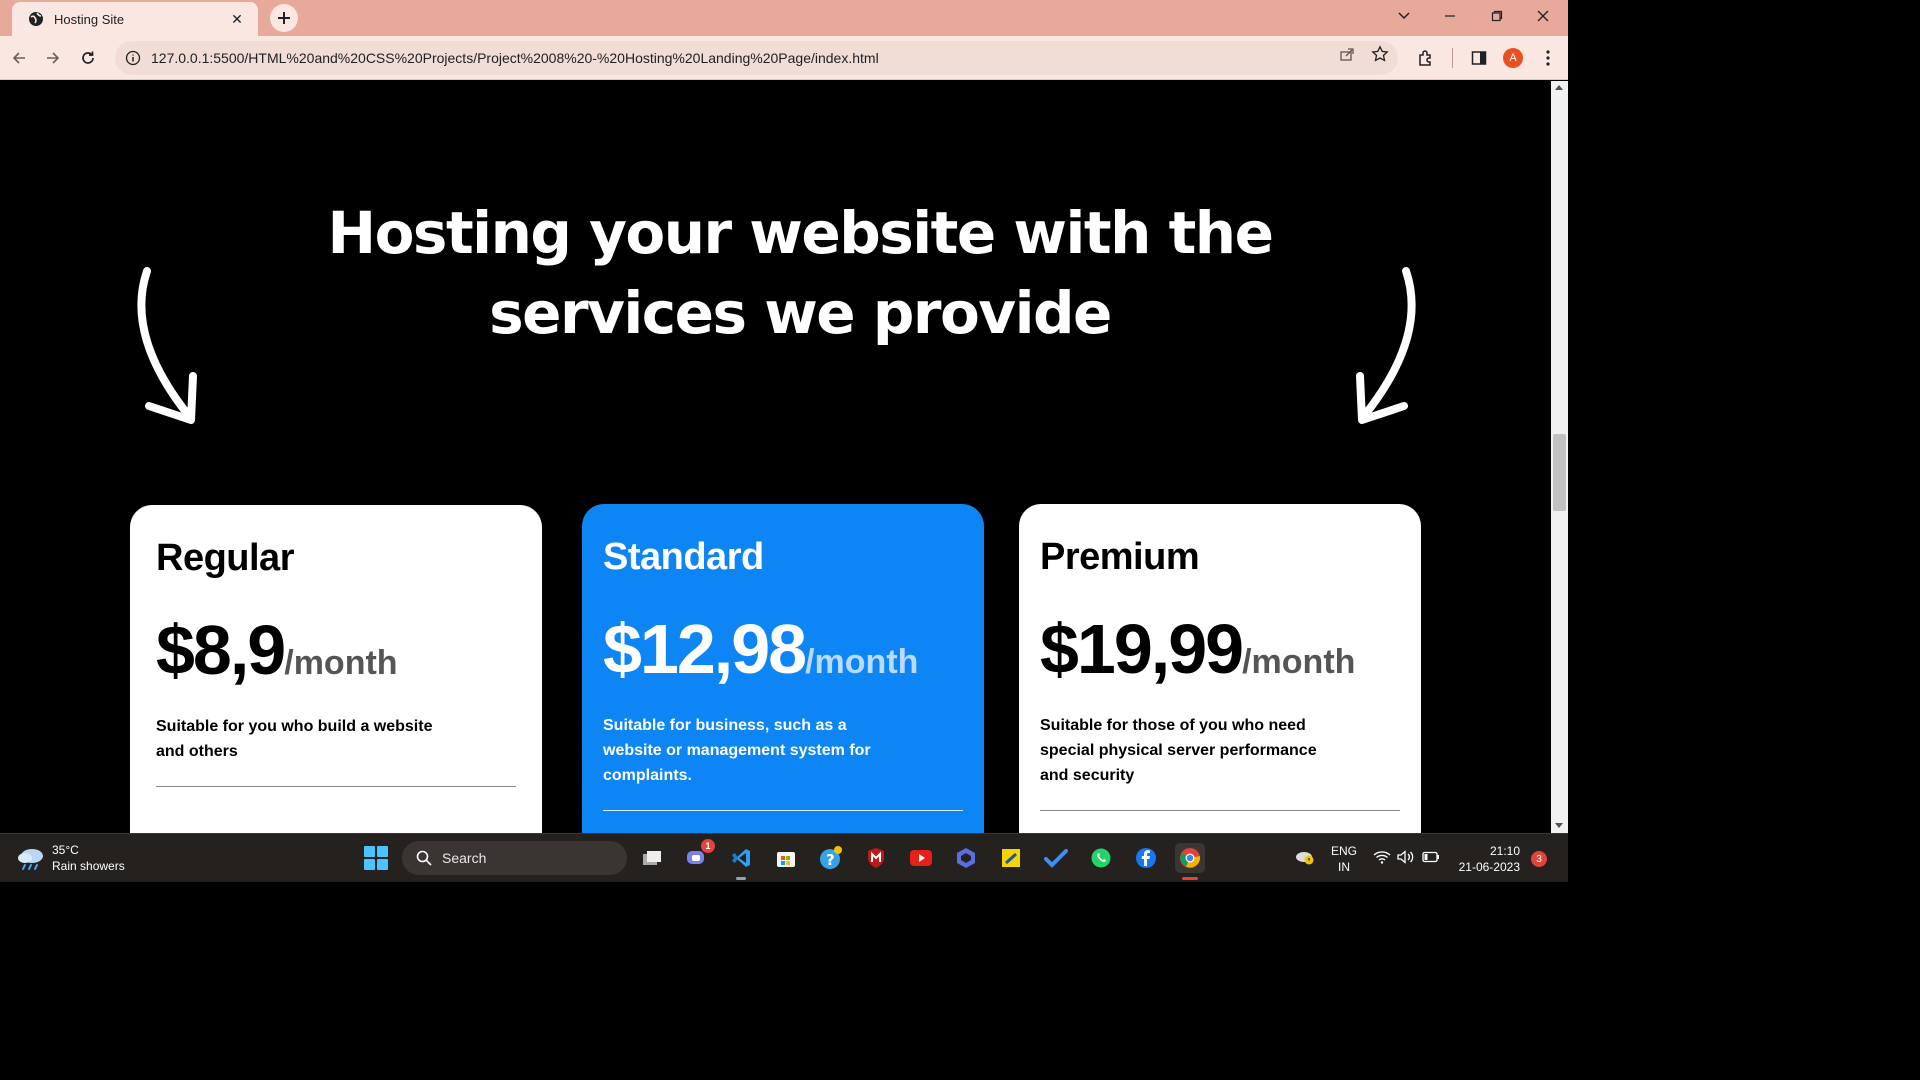  Describe the element at coordinates (1146, 858) in the screenshot. I see `facebook-icon` at that location.